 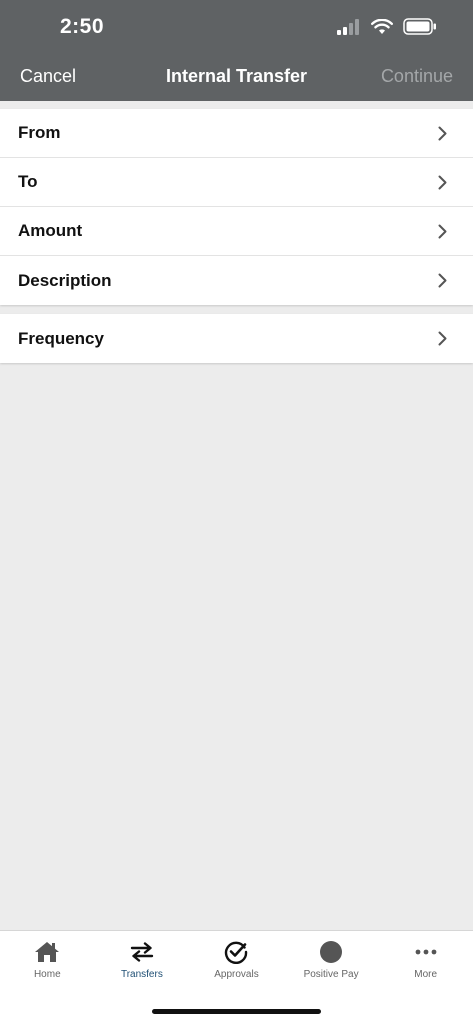 I want to click on page-title: Internal Transfer, so click(x=236, y=76).